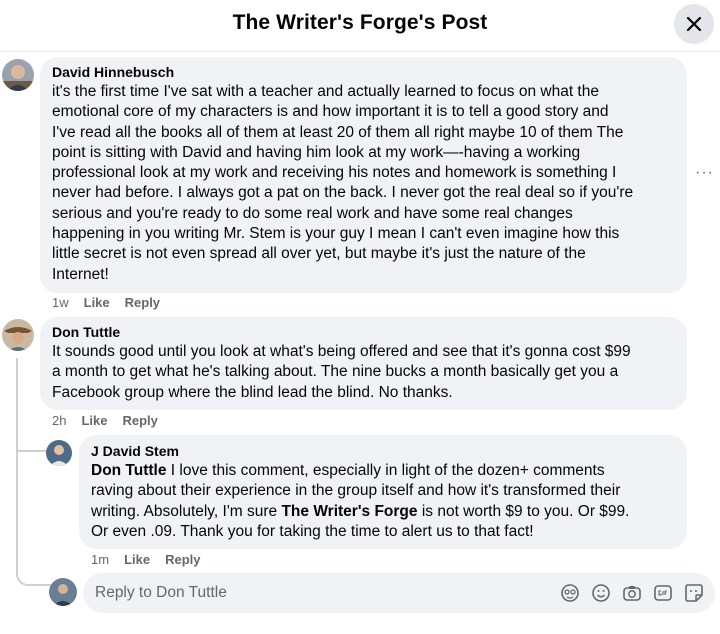  What do you see at coordinates (59, 420) in the screenshot?
I see `comment-time: 2h` at bounding box center [59, 420].